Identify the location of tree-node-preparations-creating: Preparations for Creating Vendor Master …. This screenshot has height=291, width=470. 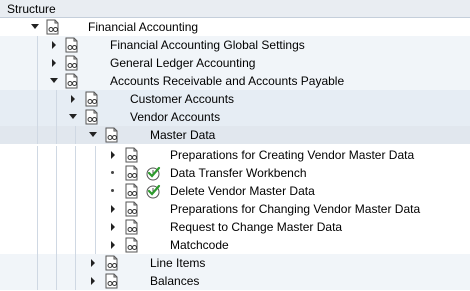
(235, 155).